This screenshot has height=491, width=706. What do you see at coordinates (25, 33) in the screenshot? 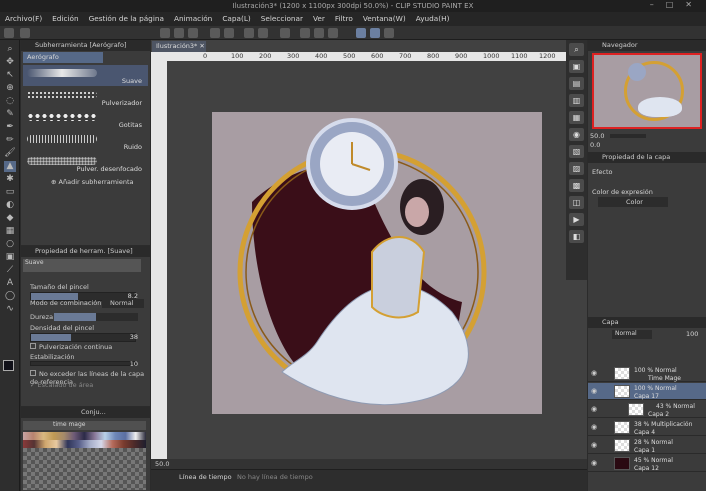
I see `menu-icon` at bounding box center [25, 33].